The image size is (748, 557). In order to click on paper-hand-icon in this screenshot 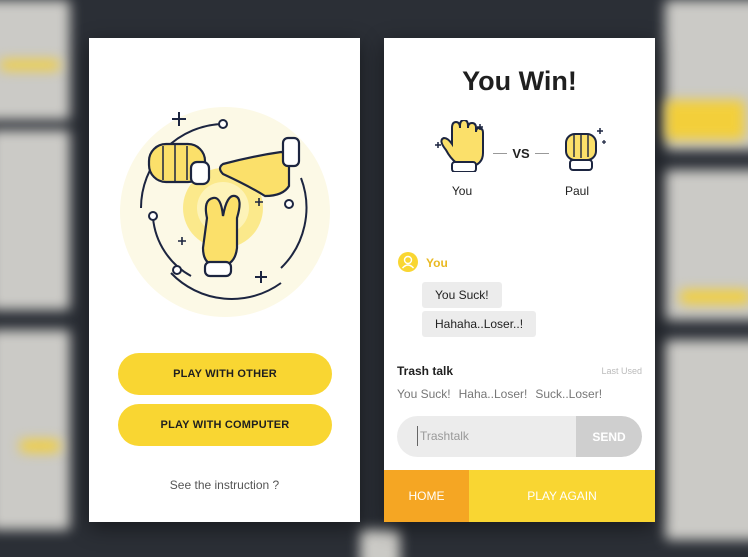, I will do `click(462, 145)`.